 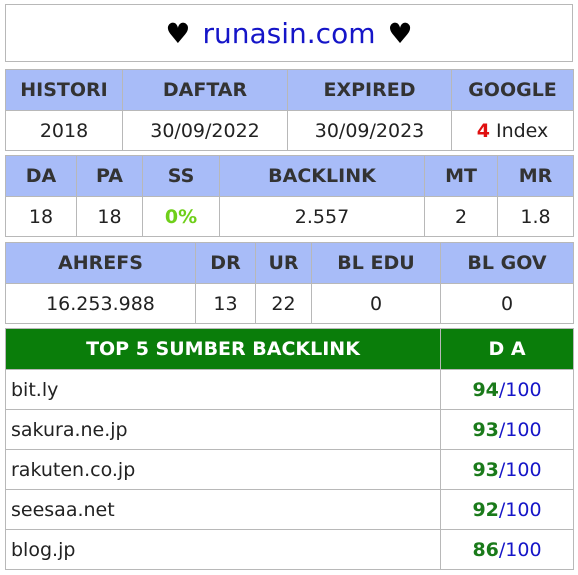 What do you see at coordinates (485, 509) in the screenshot?
I see `da-score: 92` at bounding box center [485, 509].